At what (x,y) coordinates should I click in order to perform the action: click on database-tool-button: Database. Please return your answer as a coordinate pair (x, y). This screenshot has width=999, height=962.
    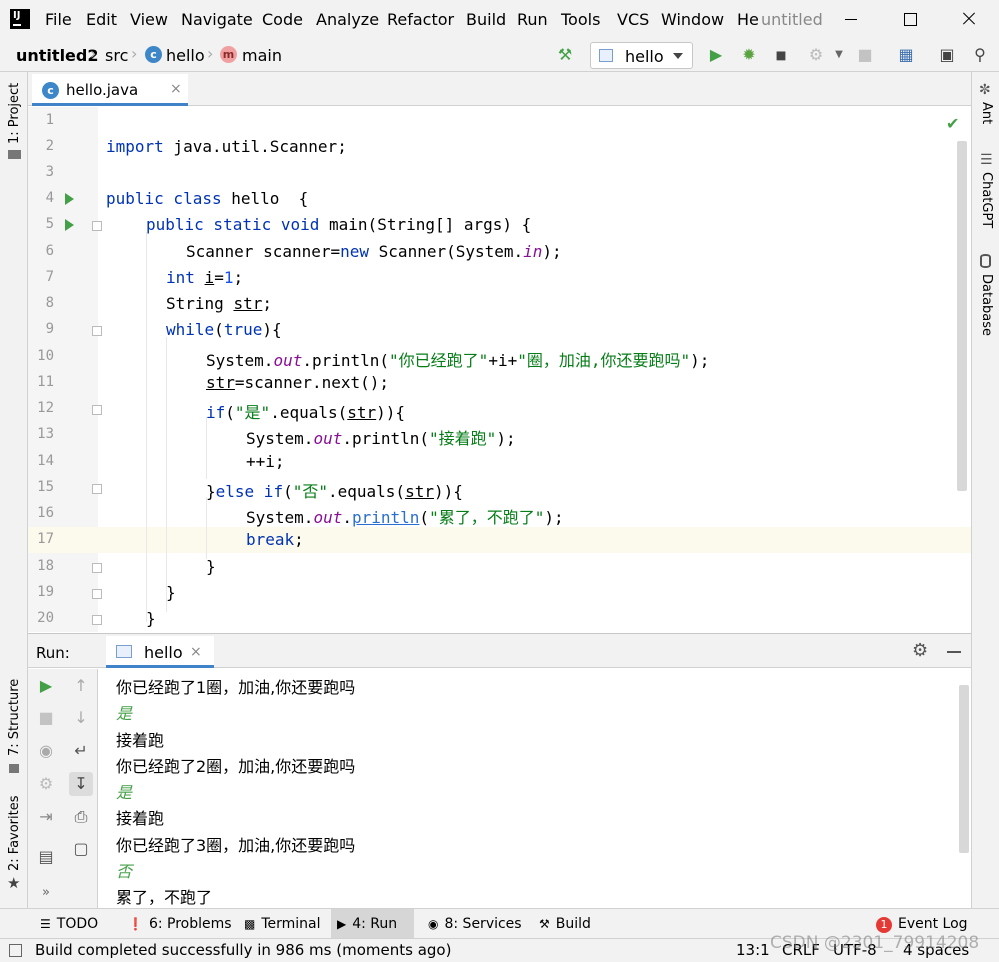
    Looking at the image, I should click on (986, 305).